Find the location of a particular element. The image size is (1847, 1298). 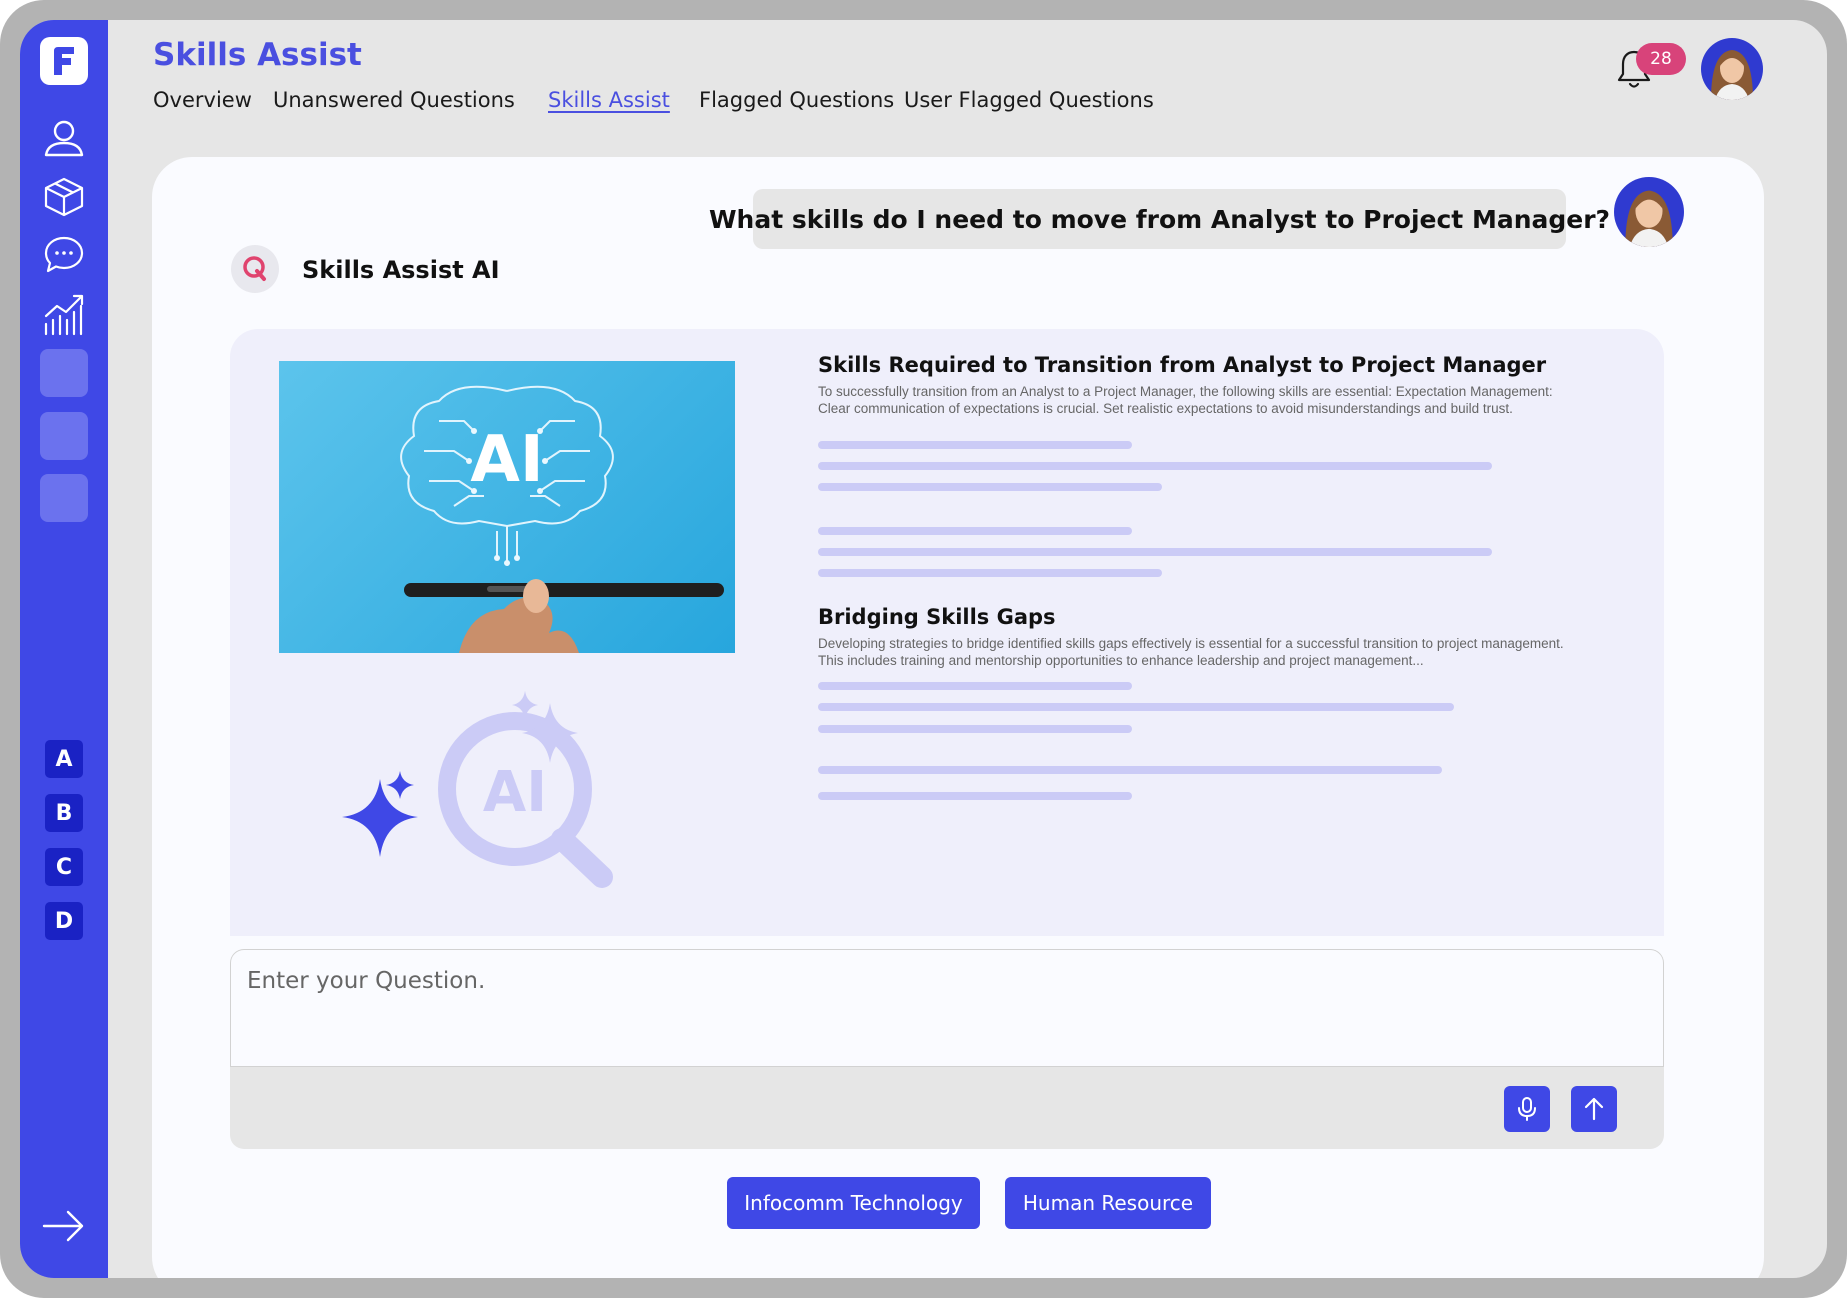

send-button is located at coordinates (1594, 1109).